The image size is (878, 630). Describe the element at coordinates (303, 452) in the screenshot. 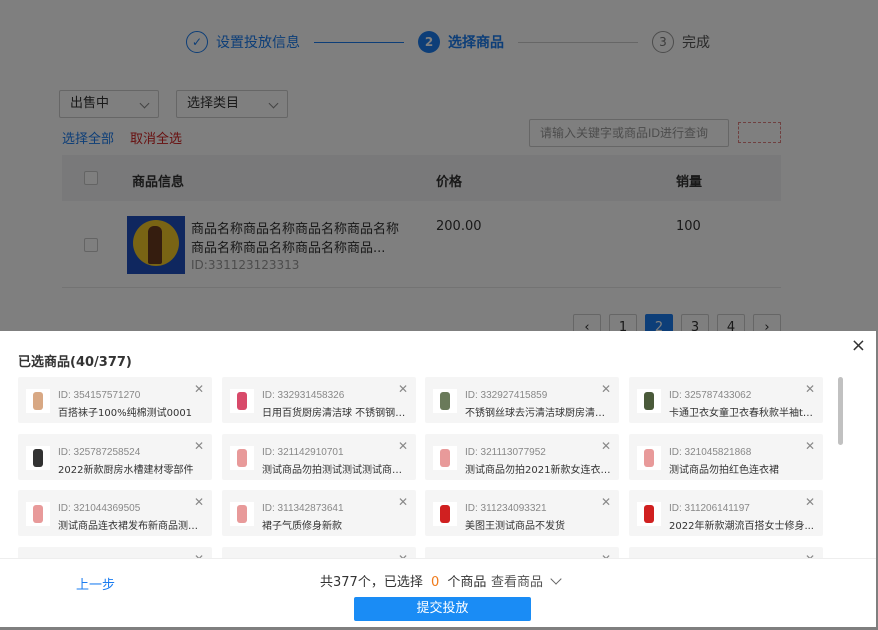

I see `card-product-id: ID: 321142910701` at that location.